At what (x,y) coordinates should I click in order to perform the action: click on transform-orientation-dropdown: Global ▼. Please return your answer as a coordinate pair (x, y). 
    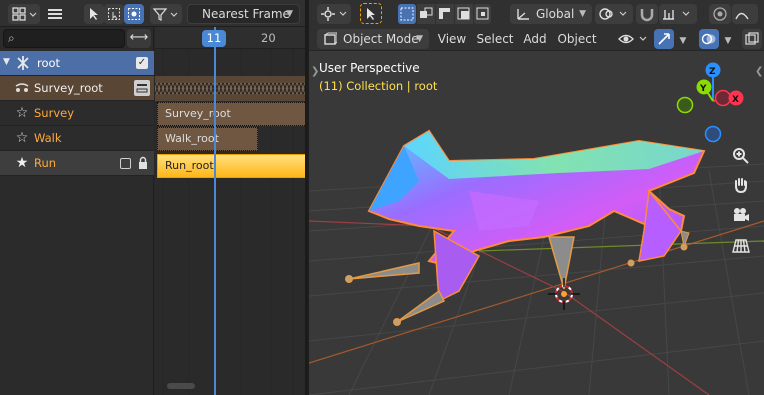
    Looking at the image, I should click on (551, 14).